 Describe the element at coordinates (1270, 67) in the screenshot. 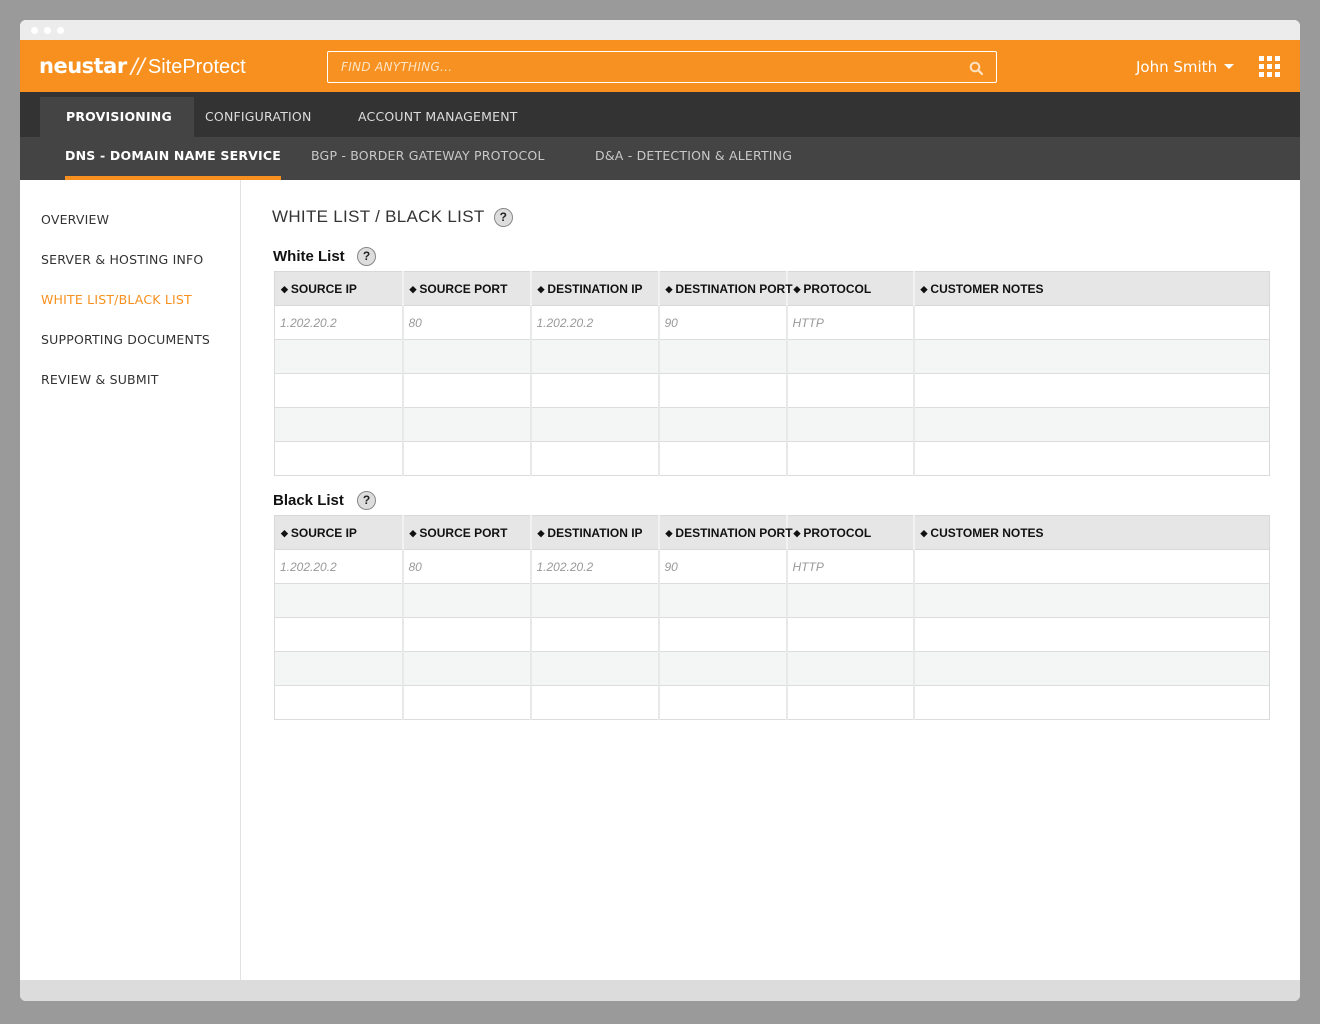

I see `grid-apps-icon` at that location.